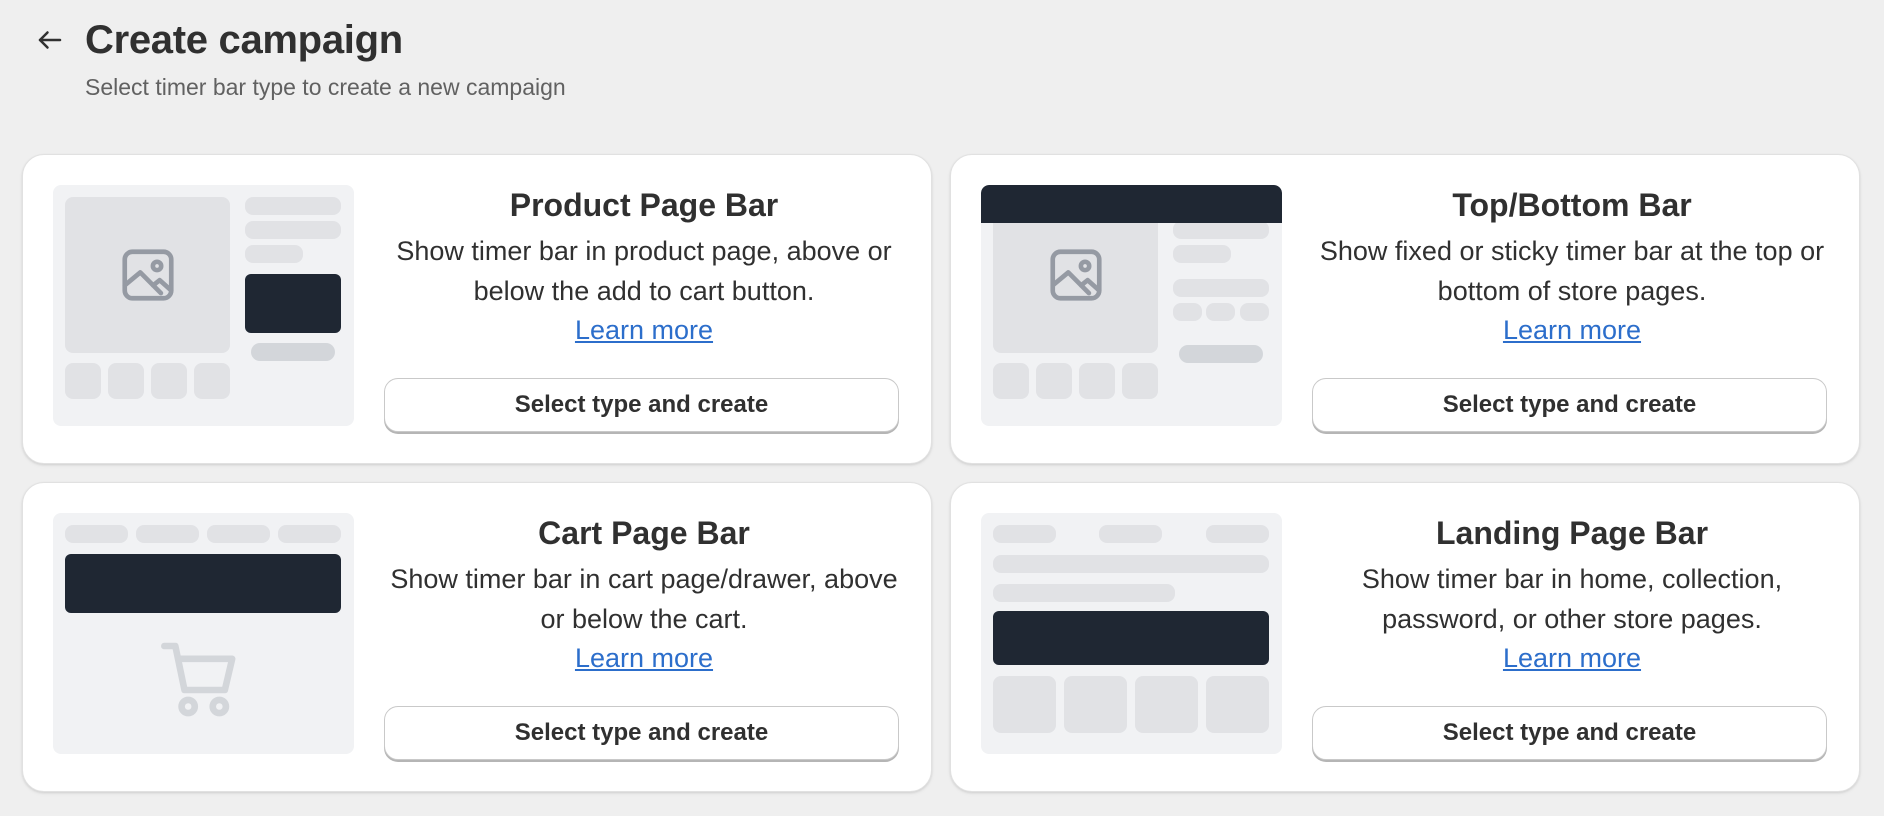  What do you see at coordinates (1131, 305) in the screenshot?
I see `top-bottom-illustration` at bounding box center [1131, 305].